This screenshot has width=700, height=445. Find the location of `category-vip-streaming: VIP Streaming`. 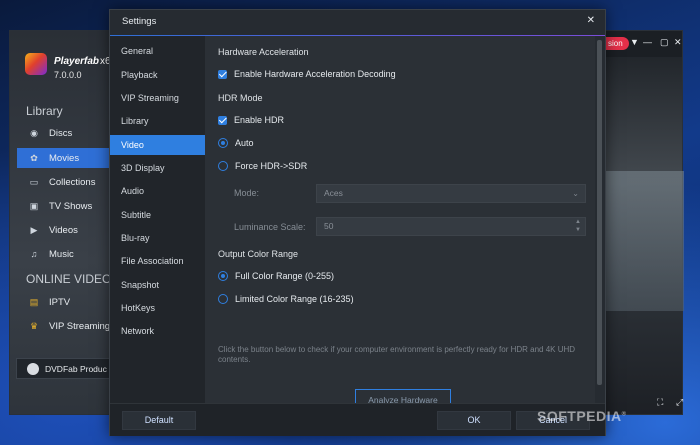

category-vip-streaming: VIP Streaming is located at coordinates (157, 98).